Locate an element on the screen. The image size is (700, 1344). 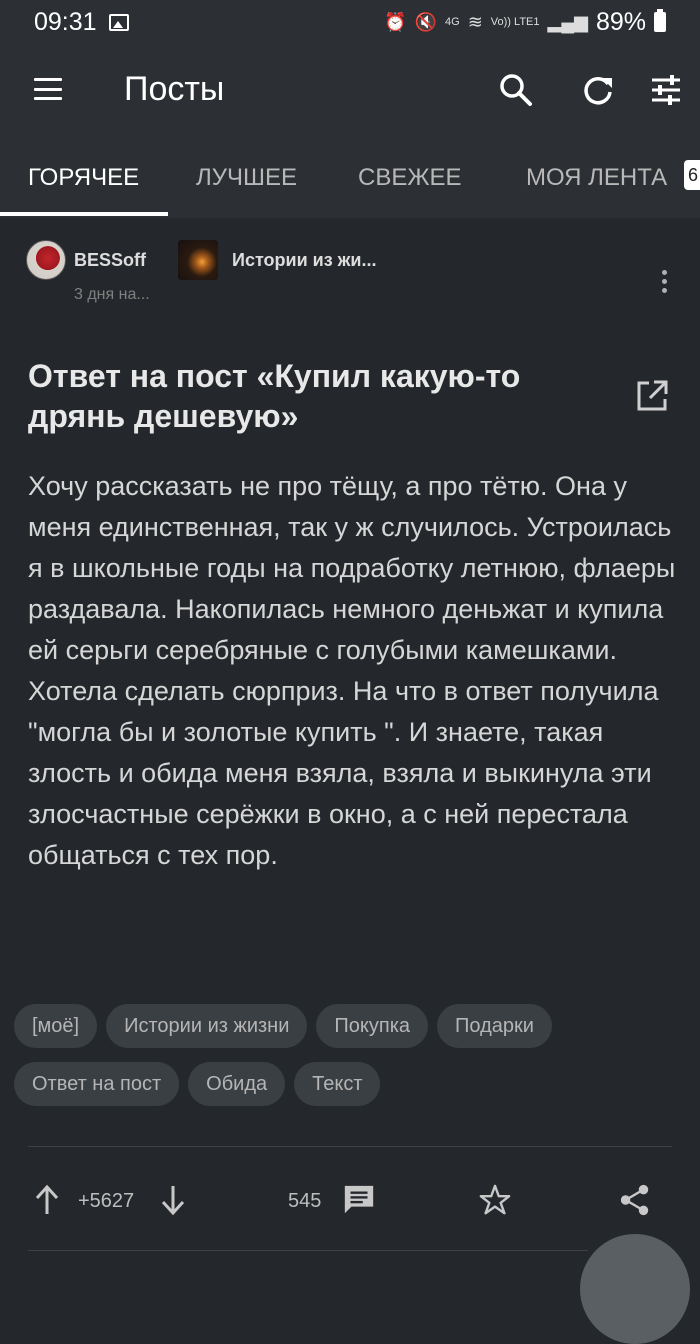
more-options-icon is located at coordinates (664, 284).